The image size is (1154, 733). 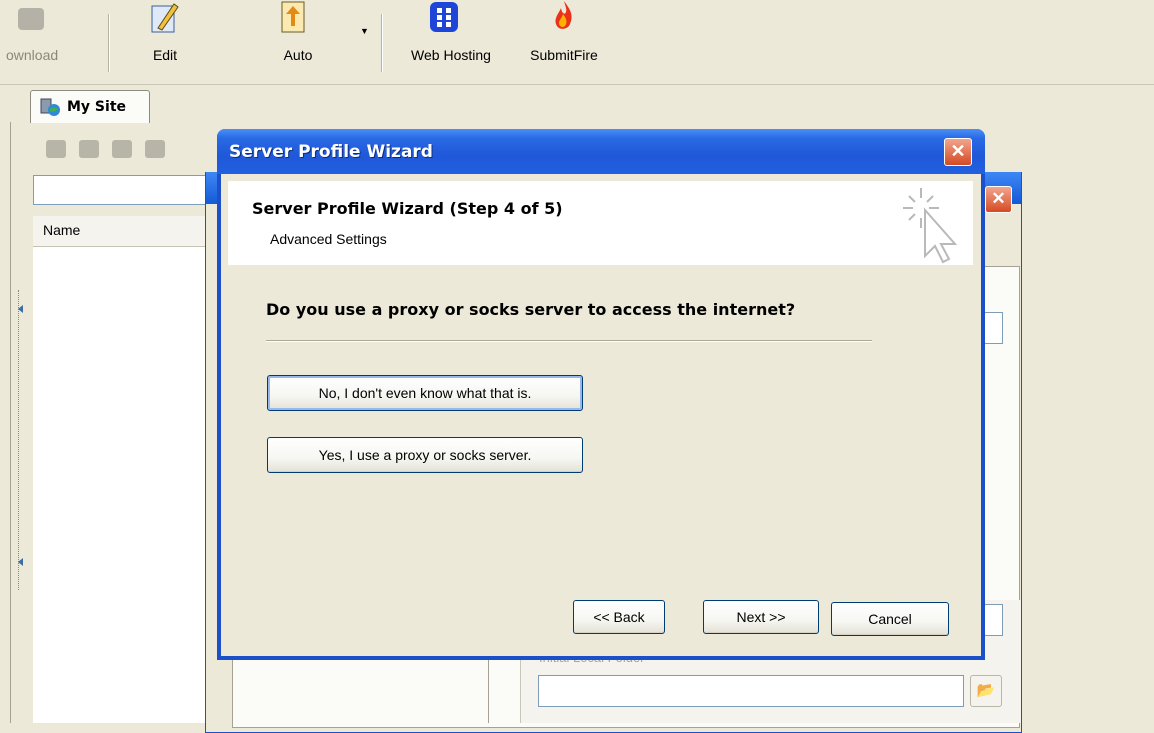 I want to click on wizard-titlebar: Server Profile Wizard ✕, so click(x=601, y=151).